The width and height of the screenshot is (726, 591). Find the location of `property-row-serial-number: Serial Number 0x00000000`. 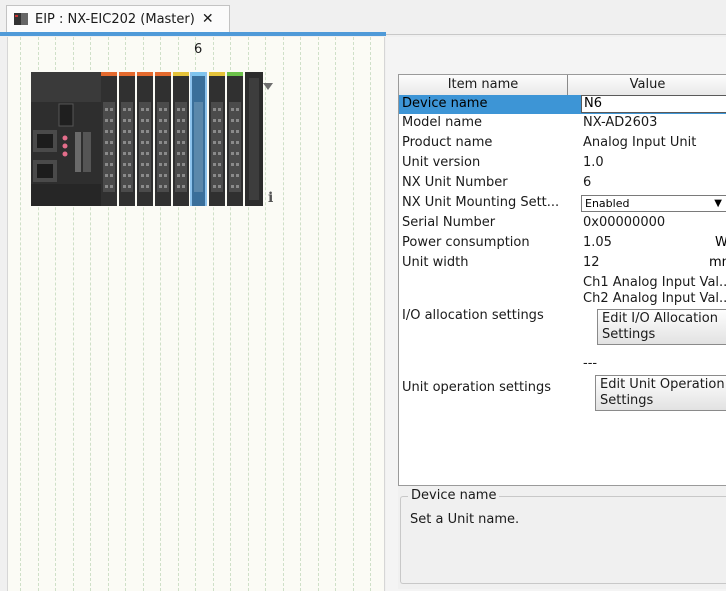

property-row-serial-number: Serial Number 0x00000000 is located at coordinates (562, 224).